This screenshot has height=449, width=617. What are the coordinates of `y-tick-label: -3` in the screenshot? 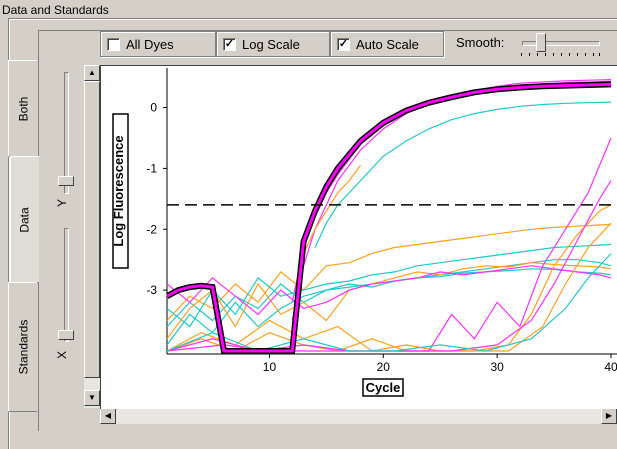 It's located at (151, 290).